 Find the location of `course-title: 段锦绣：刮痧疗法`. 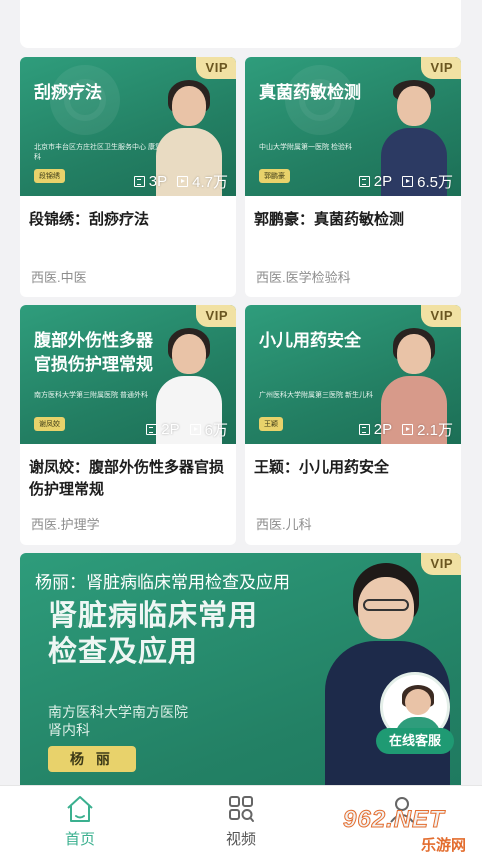

course-title: 段锦绣：刮痧疗法 is located at coordinates (128, 220).